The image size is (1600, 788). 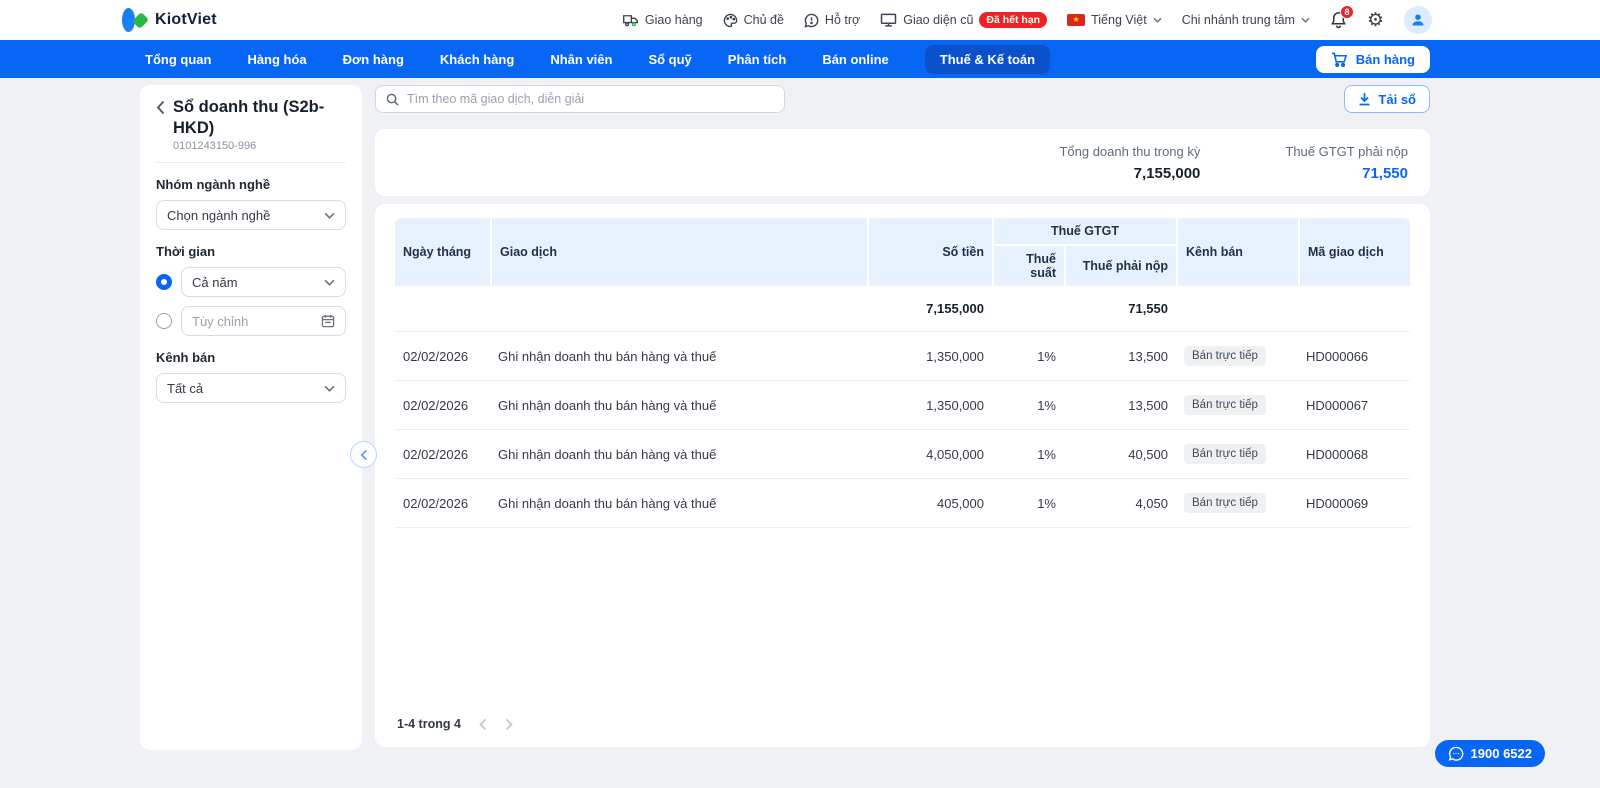 I want to click on col-header-amount: Số tiền, so click(x=929, y=252).